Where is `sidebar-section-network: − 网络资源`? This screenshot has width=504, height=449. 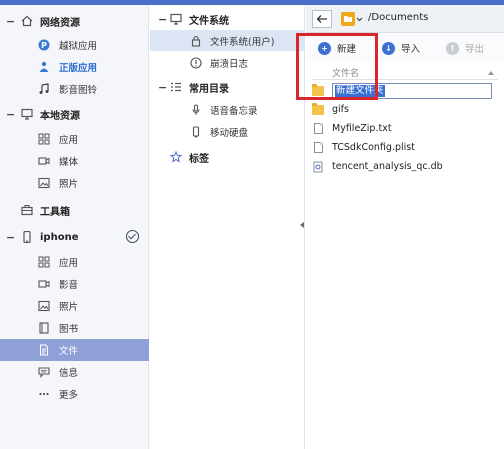 sidebar-section-network: − 网络资源 is located at coordinates (74, 21).